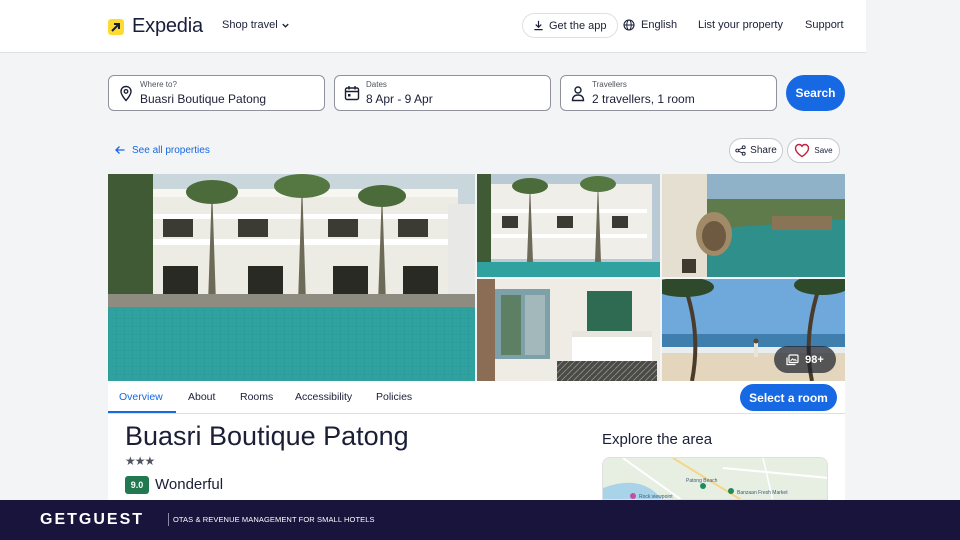 Image resolution: width=960 pixels, height=540 pixels. I want to click on gallery-icon, so click(792, 359).